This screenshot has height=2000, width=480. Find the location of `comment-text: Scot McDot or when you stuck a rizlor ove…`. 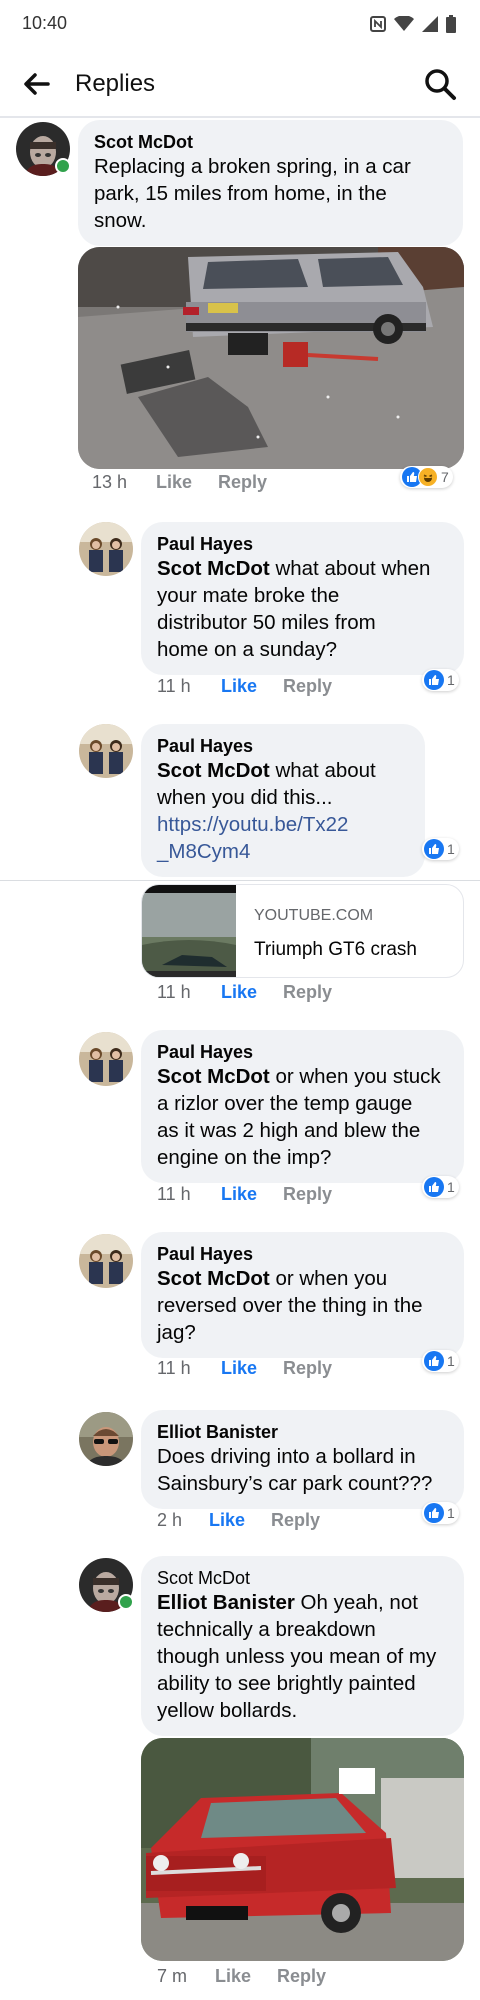

comment-text: Scot McDot or when you stuck a rizlor ove… is located at coordinates (299, 1117).